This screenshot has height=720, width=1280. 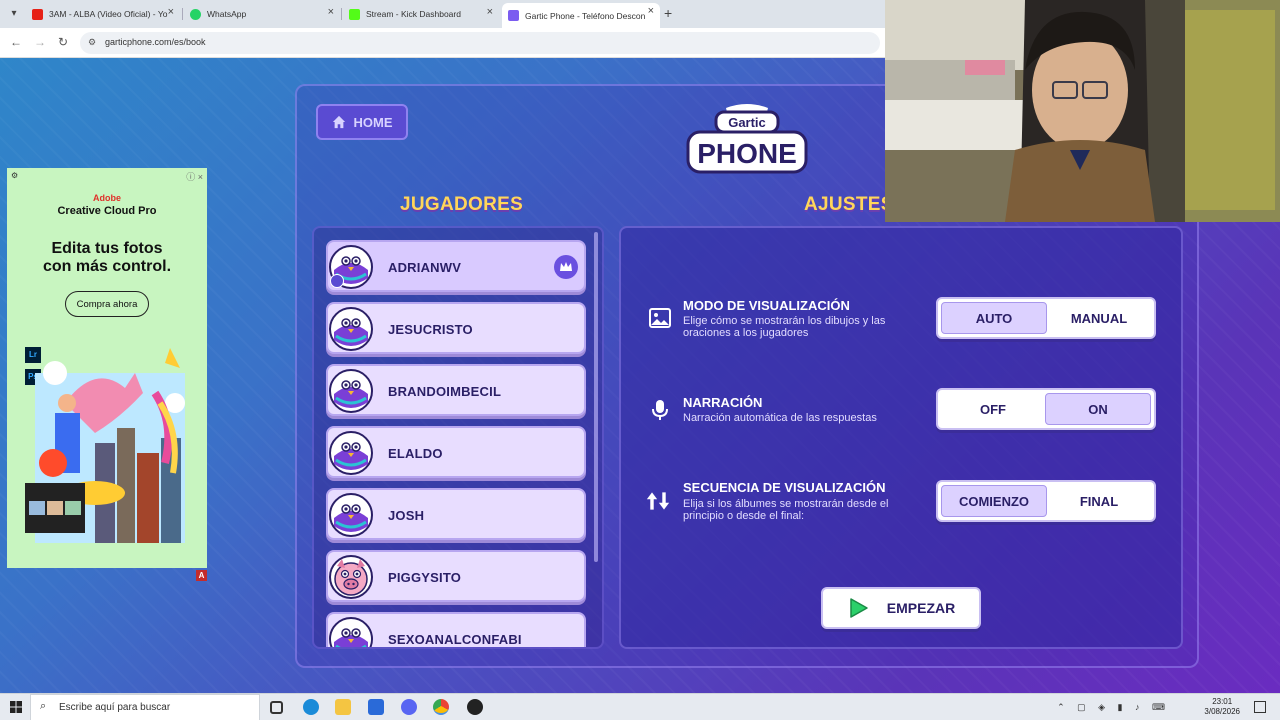 What do you see at coordinates (596, 397) in the screenshot?
I see `players-scrollbar` at bounding box center [596, 397].